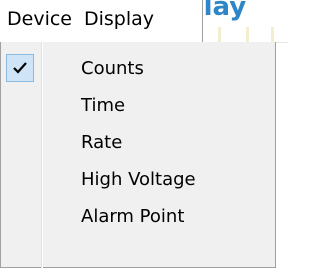 The image size is (320, 268). I want to click on menu-display: Display, so click(119, 19).